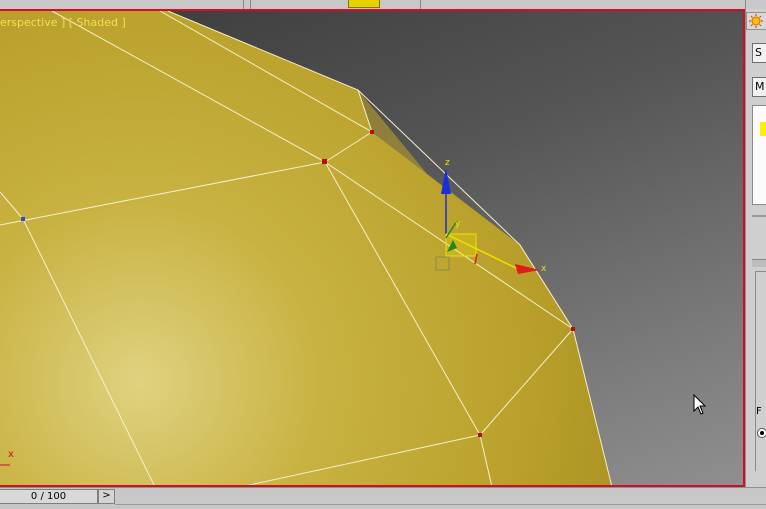 Image resolution: width=766 pixels, height=509 pixels. Describe the element at coordinates (759, 263) in the screenshot. I see `rollout-header` at that location.